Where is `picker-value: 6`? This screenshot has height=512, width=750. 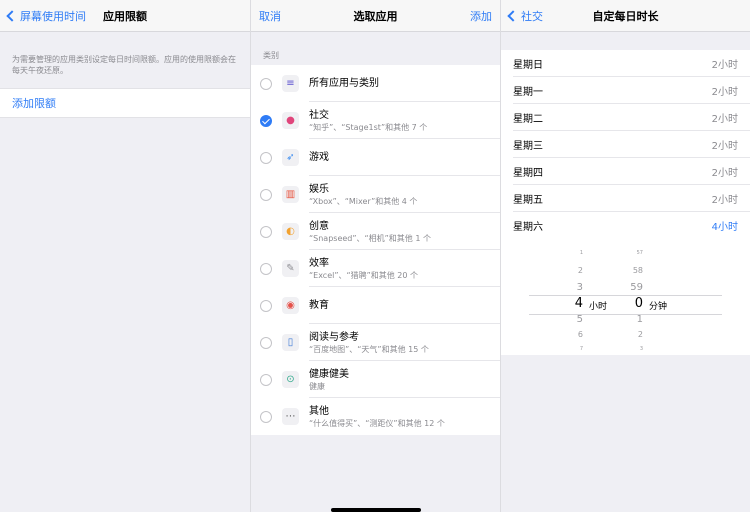 picker-value: 6 is located at coordinates (580, 334).